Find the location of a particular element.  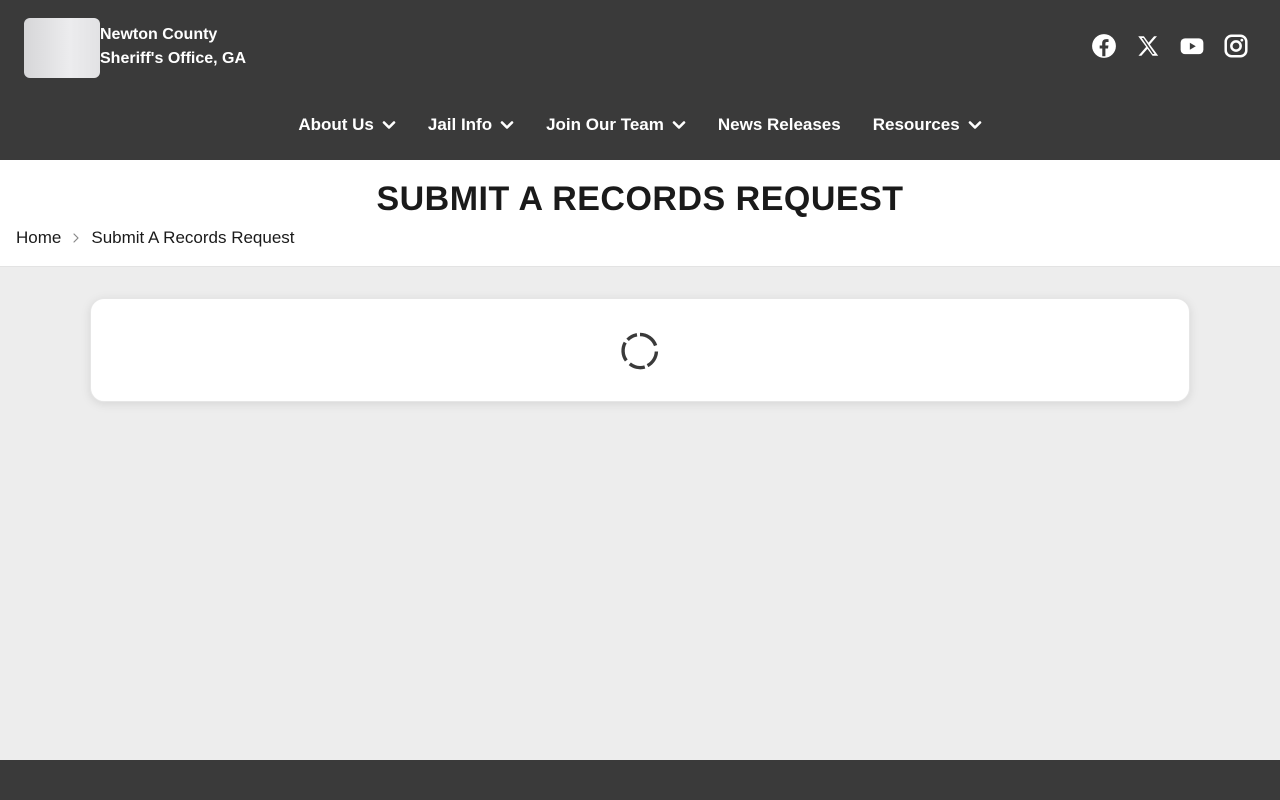

nav-item-about-us: About Us is located at coordinates (347, 125).